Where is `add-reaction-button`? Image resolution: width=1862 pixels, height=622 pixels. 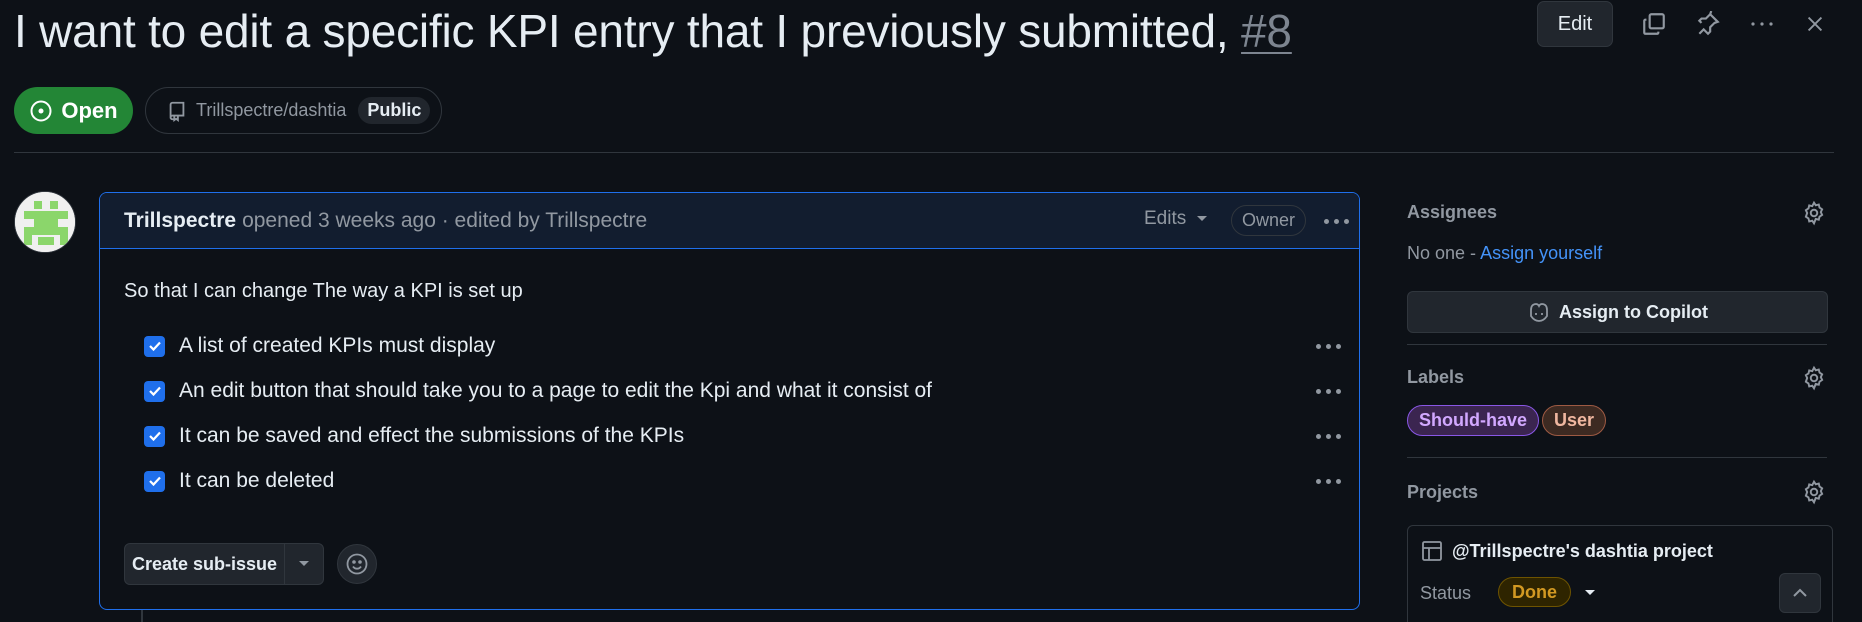
add-reaction-button is located at coordinates (357, 564).